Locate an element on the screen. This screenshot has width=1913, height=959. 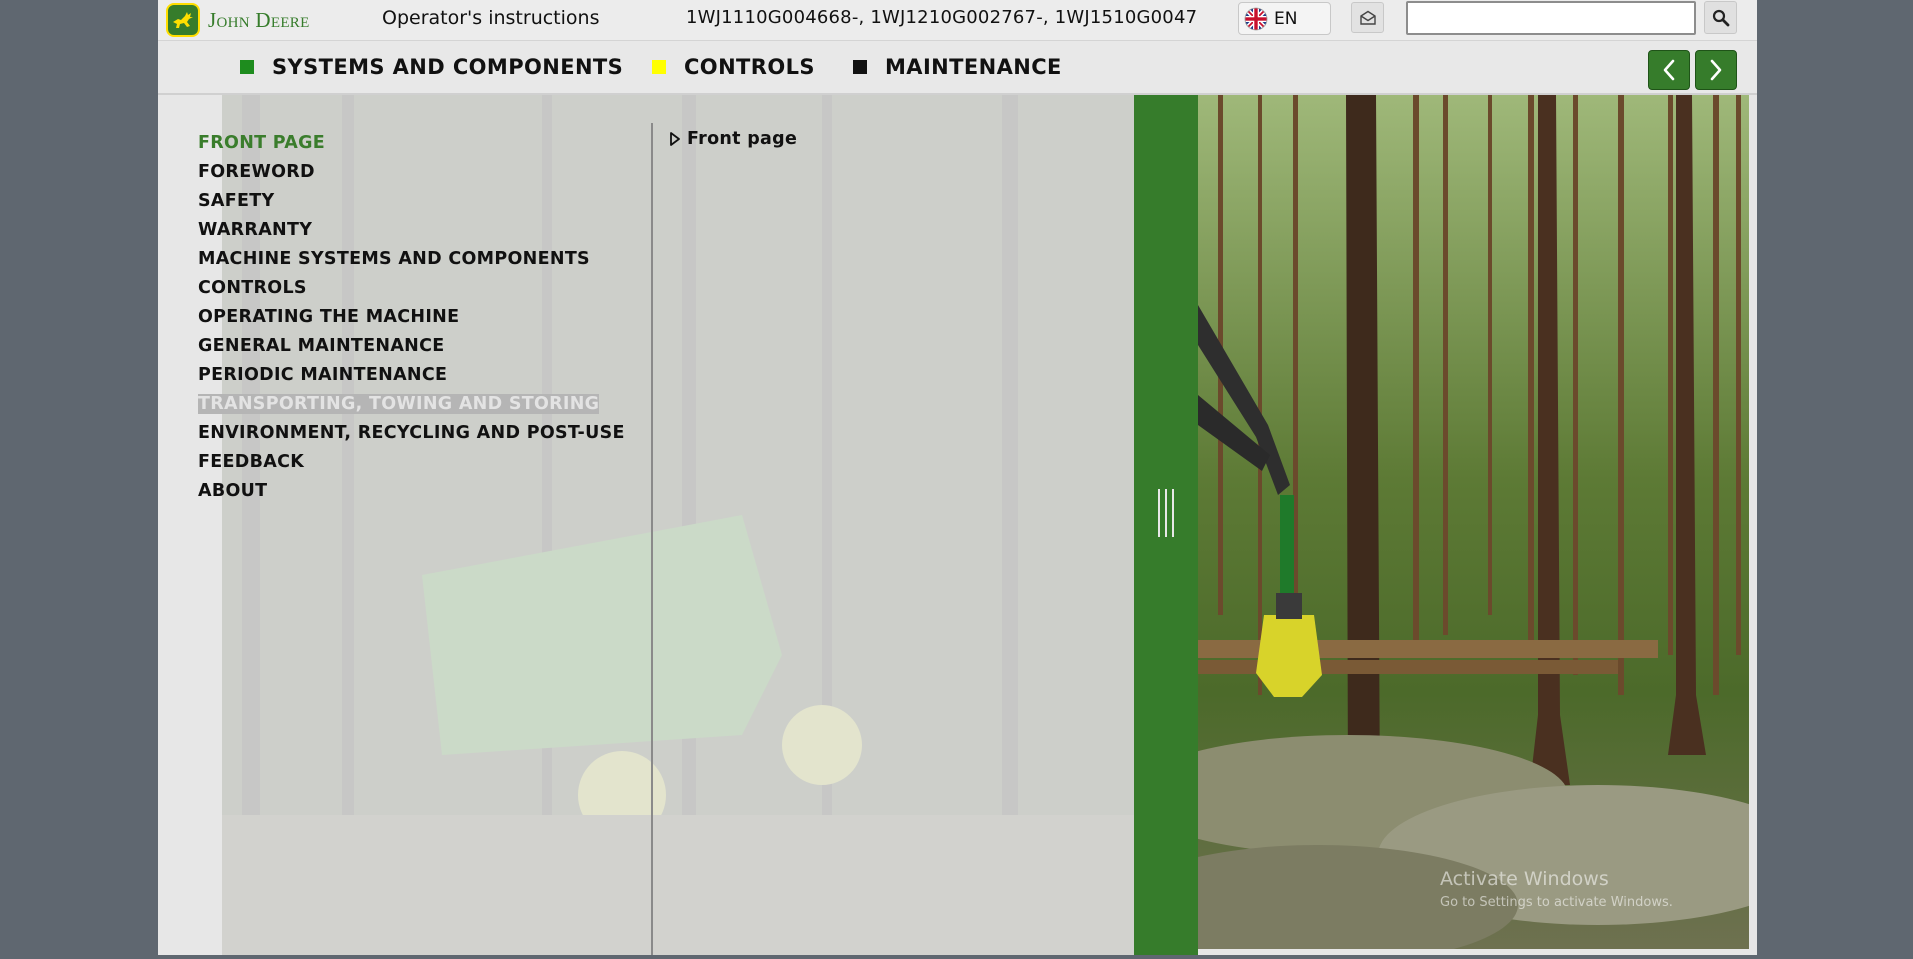
nav-label: MAINTENANCE is located at coordinates (973, 67).